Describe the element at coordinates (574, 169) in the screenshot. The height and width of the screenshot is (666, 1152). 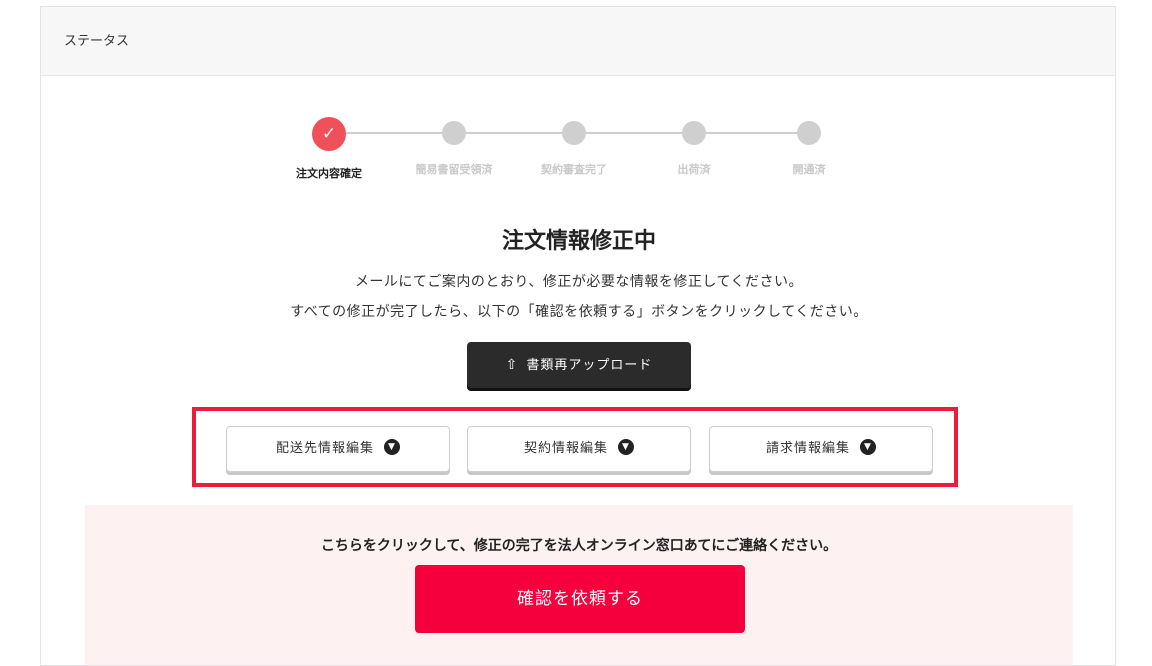
I see `step-label: 契約審査完了` at that location.